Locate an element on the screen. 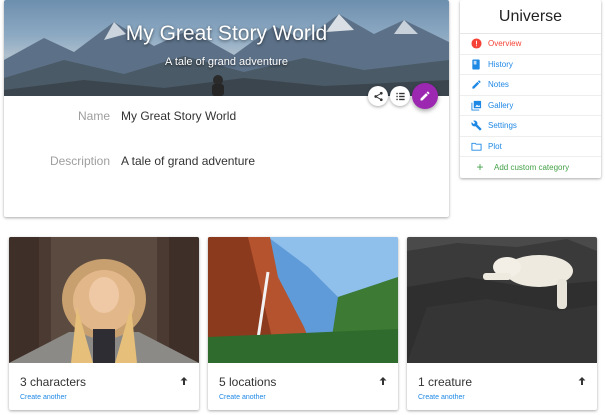  name-value: My Great Story World is located at coordinates (179, 116).